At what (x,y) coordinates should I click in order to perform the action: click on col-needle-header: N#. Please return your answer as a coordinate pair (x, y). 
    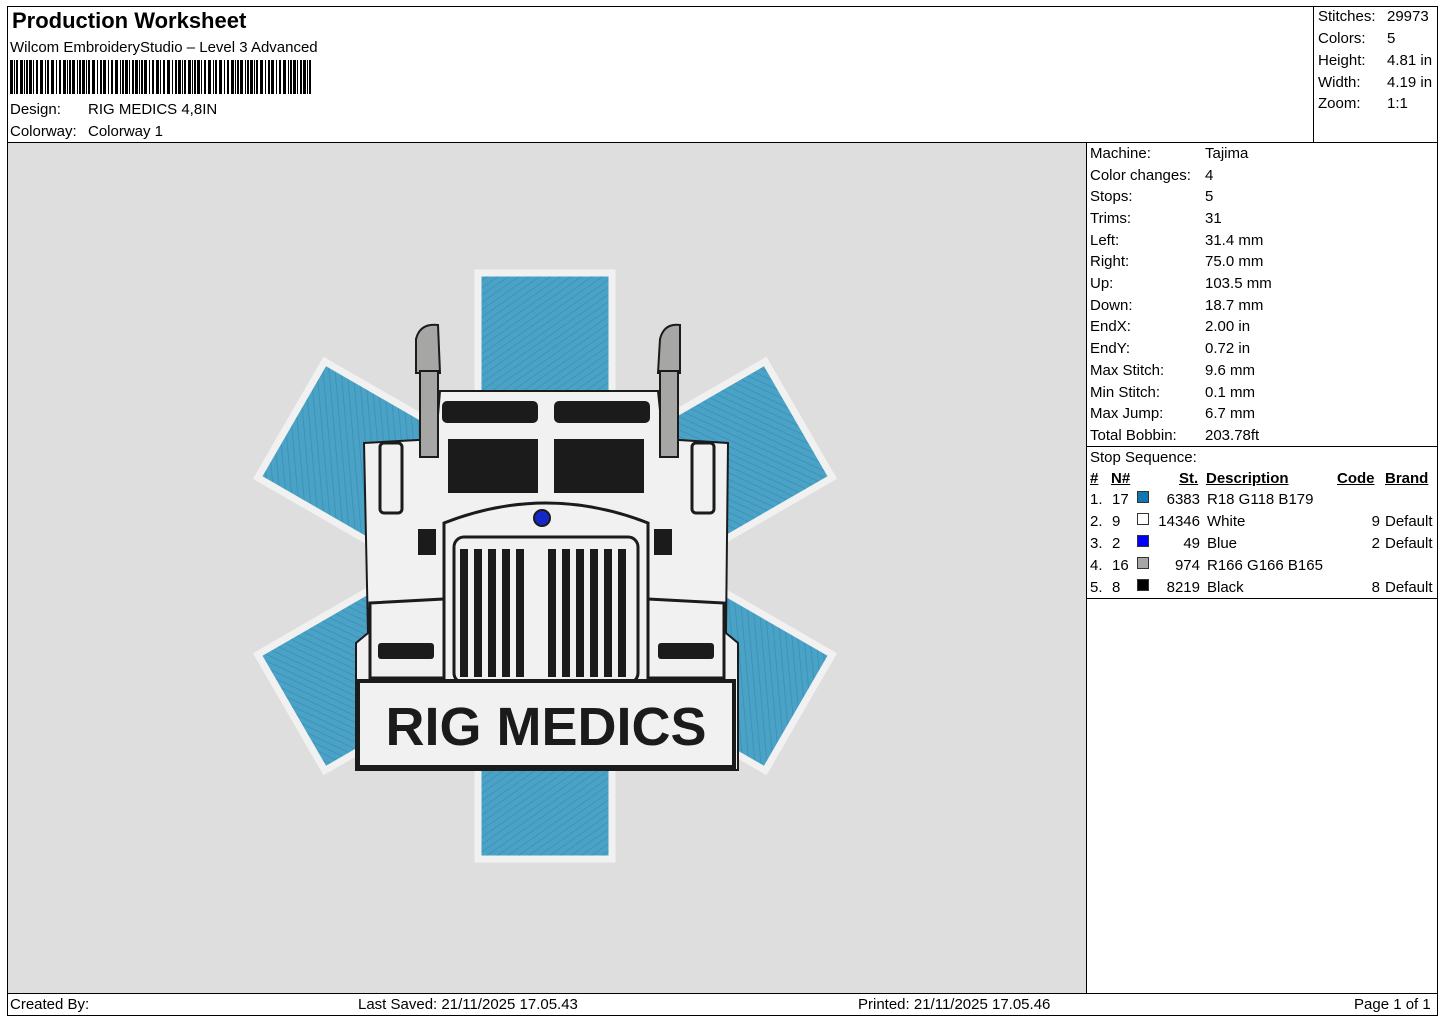
    Looking at the image, I should click on (1121, 478).